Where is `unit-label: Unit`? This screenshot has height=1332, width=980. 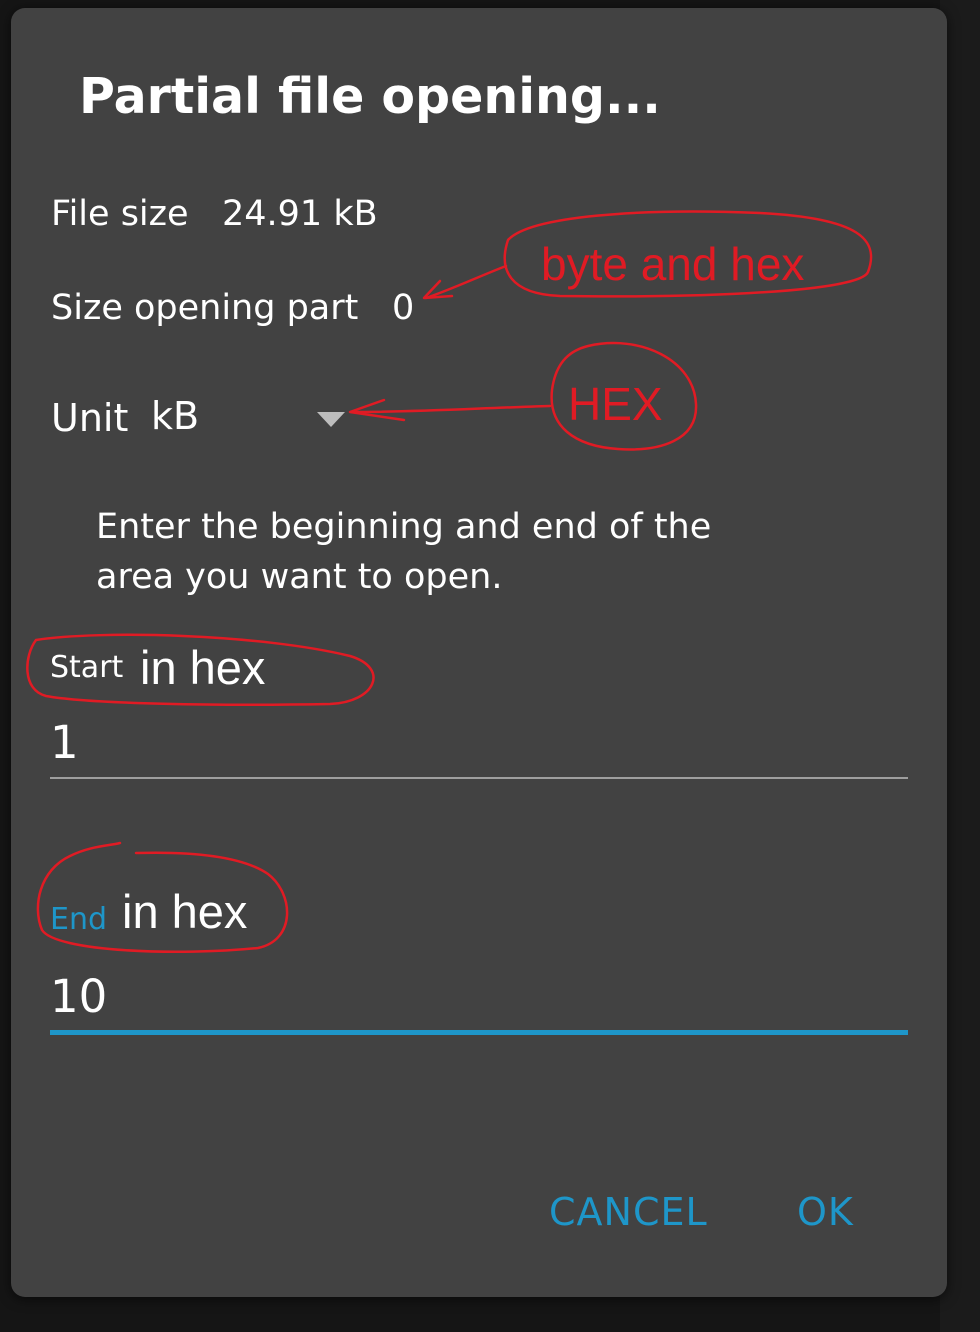
unit-label: Unit is located at coordinates (90, 418).